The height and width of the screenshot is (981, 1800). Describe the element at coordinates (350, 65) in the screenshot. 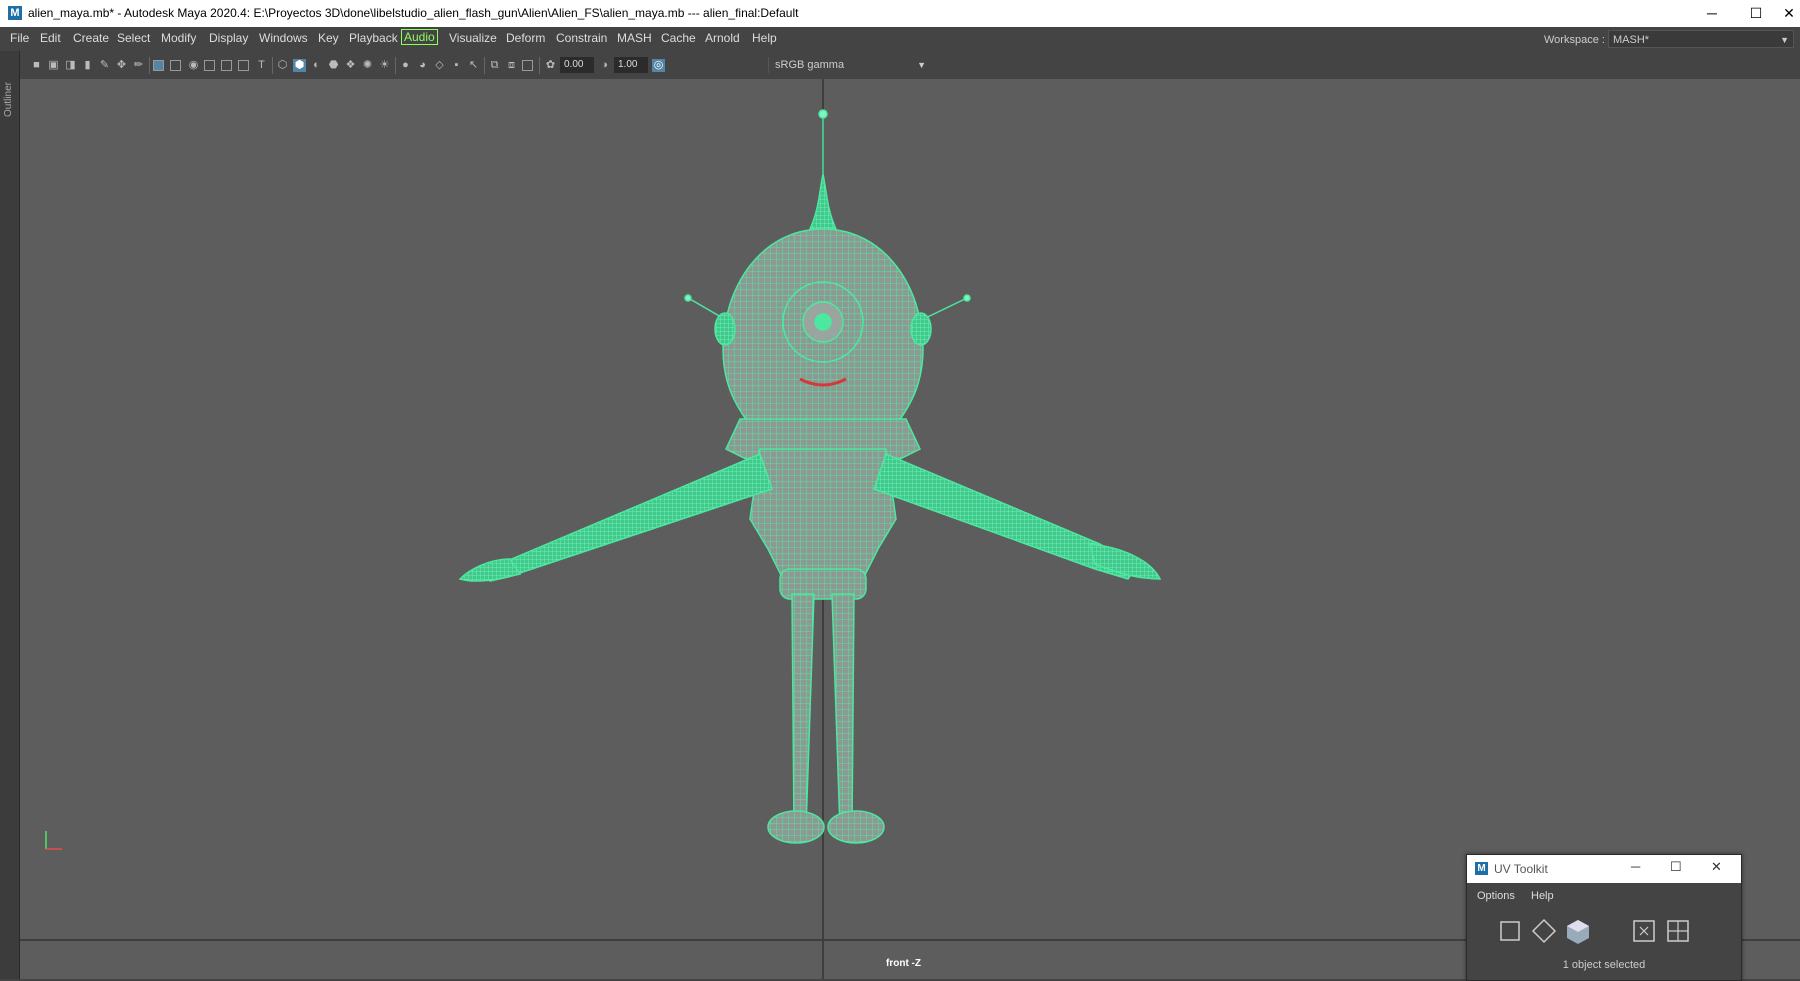

I see `xray-icon: ❖` at that location.